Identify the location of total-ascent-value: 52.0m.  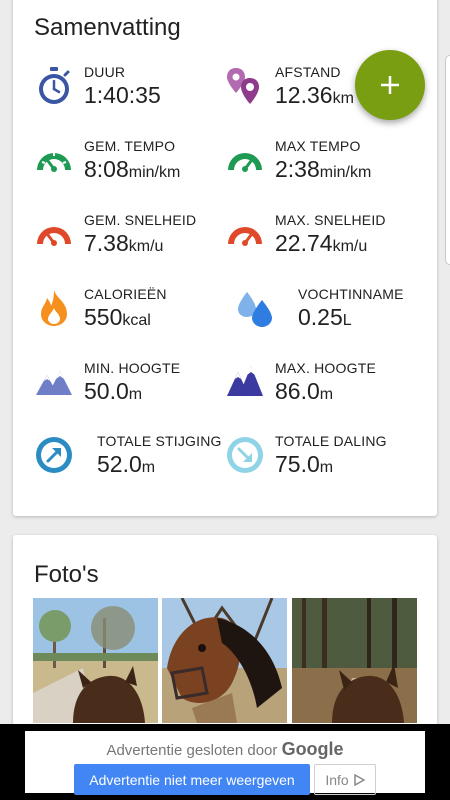
(126, 464).